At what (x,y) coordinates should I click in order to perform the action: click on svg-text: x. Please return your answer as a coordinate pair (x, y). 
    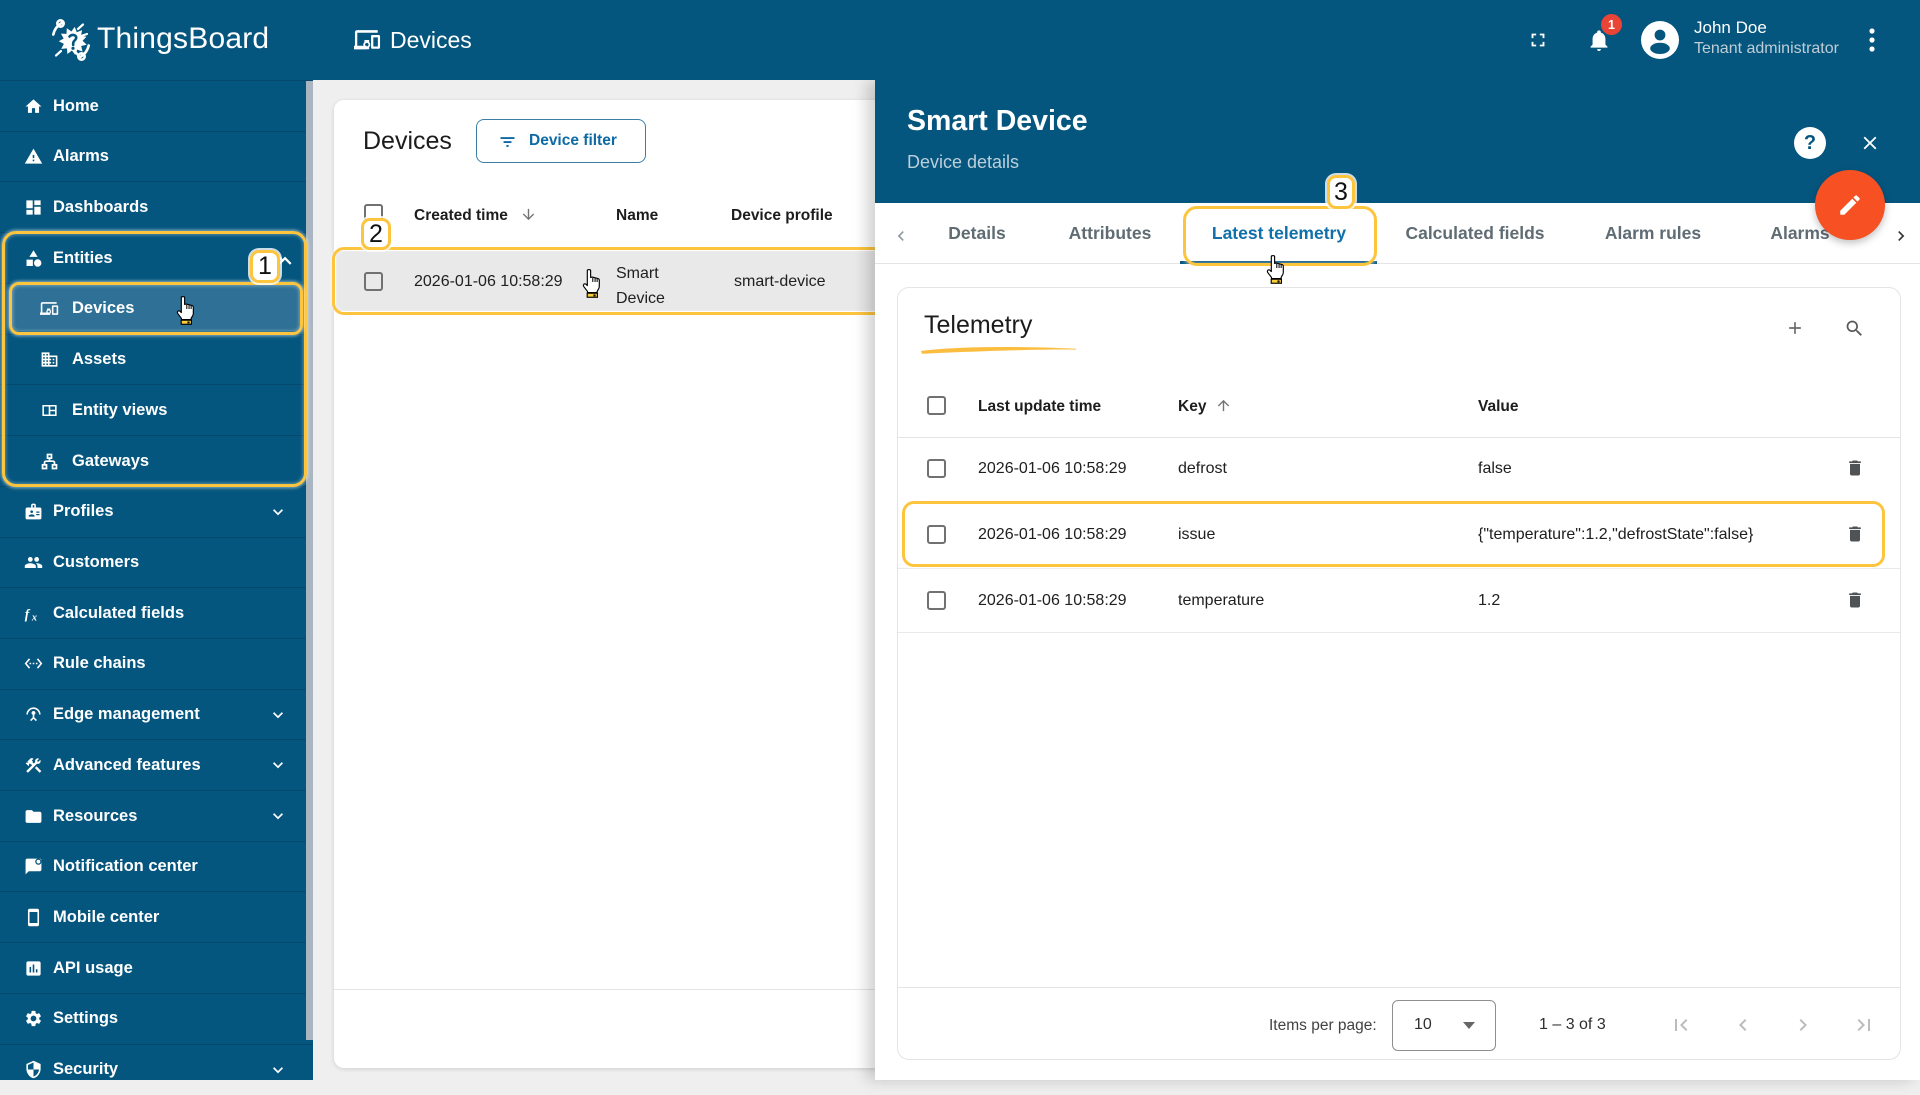
    Looking at the image, I should click on (34, 617).